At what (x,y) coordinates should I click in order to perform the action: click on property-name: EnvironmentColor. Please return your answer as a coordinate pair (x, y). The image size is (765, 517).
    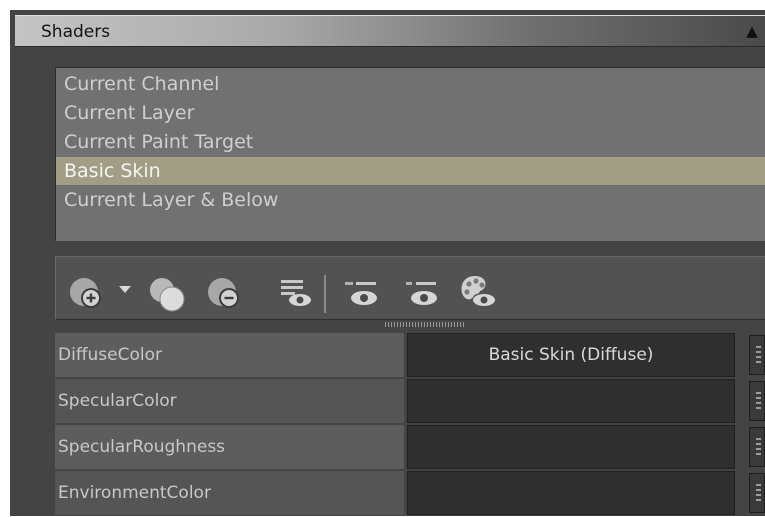
    Looking at the image, I should click on (229, 493).